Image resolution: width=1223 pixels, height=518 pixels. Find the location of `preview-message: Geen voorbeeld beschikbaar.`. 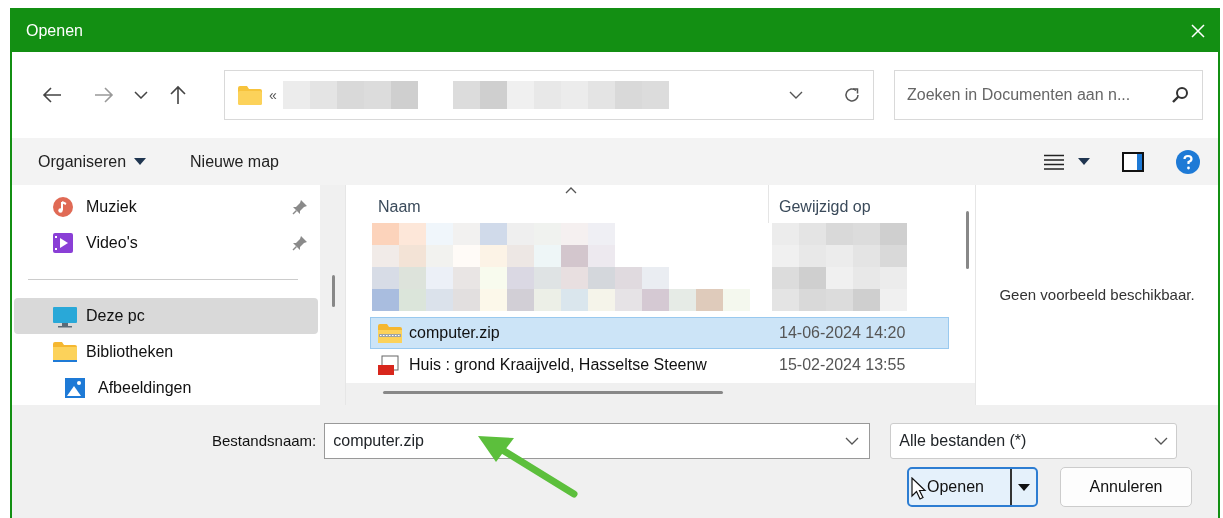

preview-message: Geen voorbeeld beschikbaar. is located at coordinates (1097, 294).